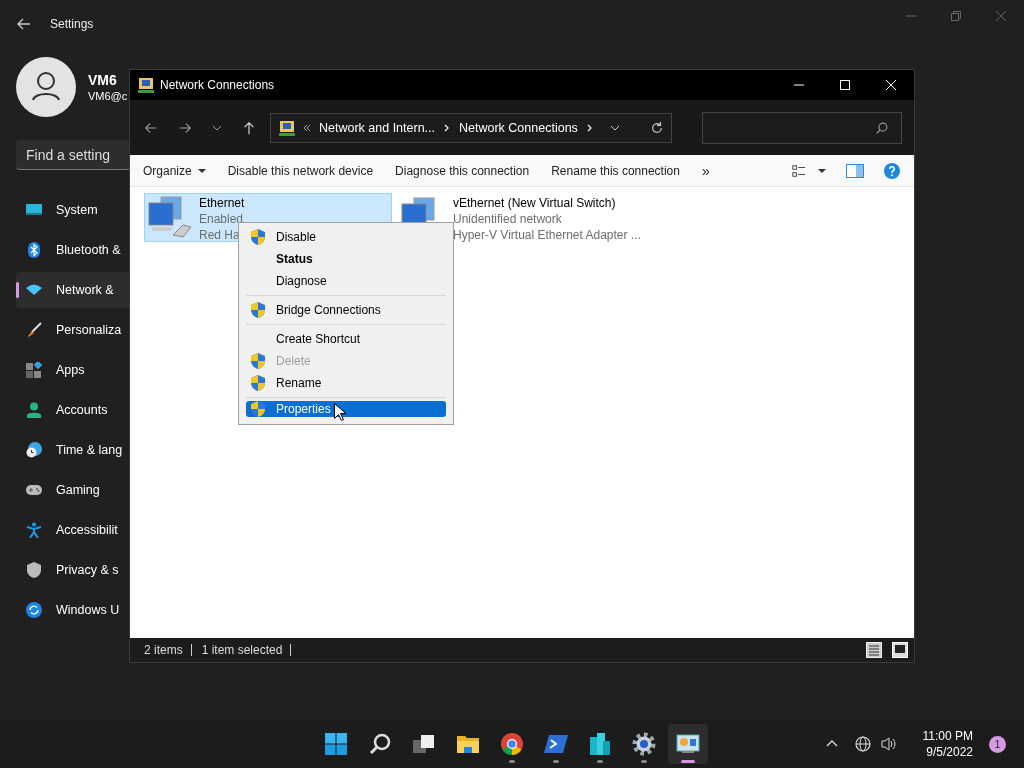 The height and width of the screenshot is (768, 1024). What do you see at coordinates (336, 744) in the screenshot?
I see `windows-logo-icon` at bounding box center [336, 744].